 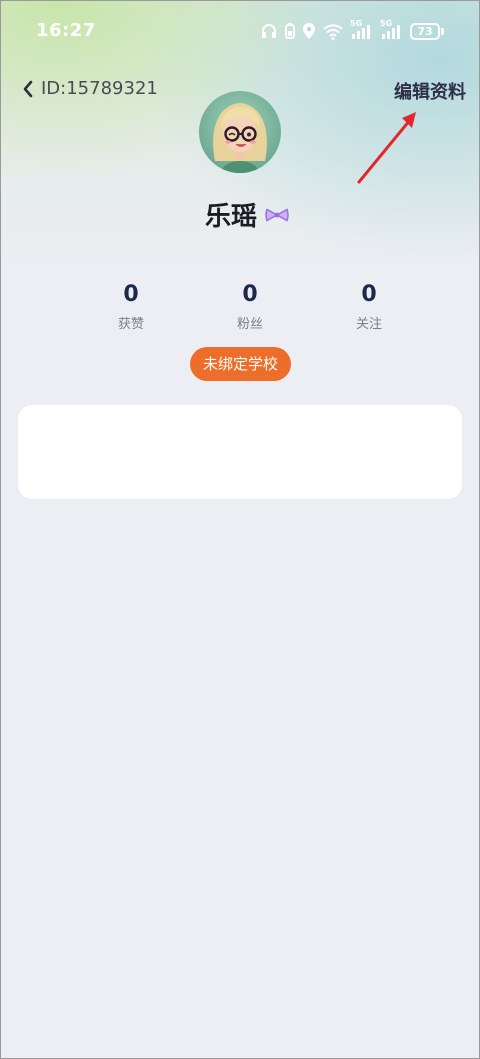 I want to click on user-id: ID:15789321, so click(x=99, y=88).